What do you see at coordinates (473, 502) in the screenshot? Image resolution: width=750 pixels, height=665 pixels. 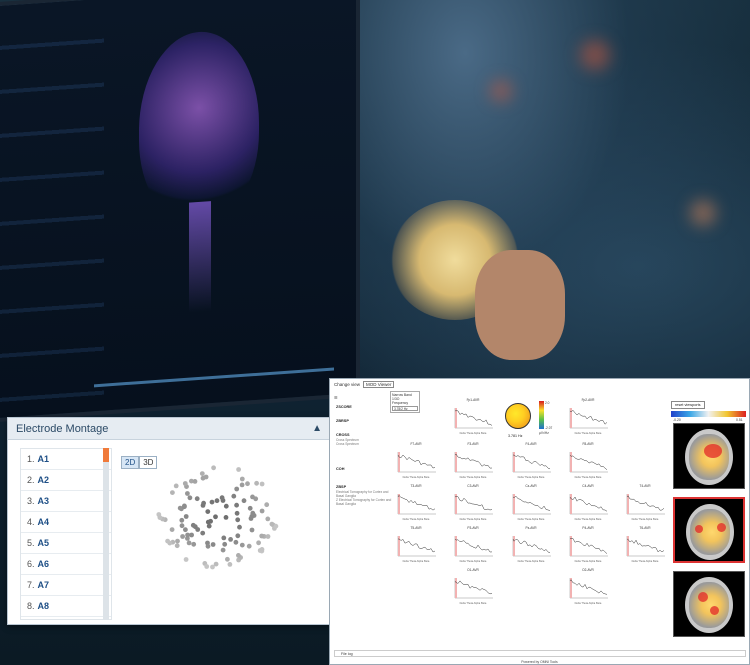 I see `spectrum-tile: C3-AVR Delta Theta Alpha Beta` at bounding box center [473, 502].